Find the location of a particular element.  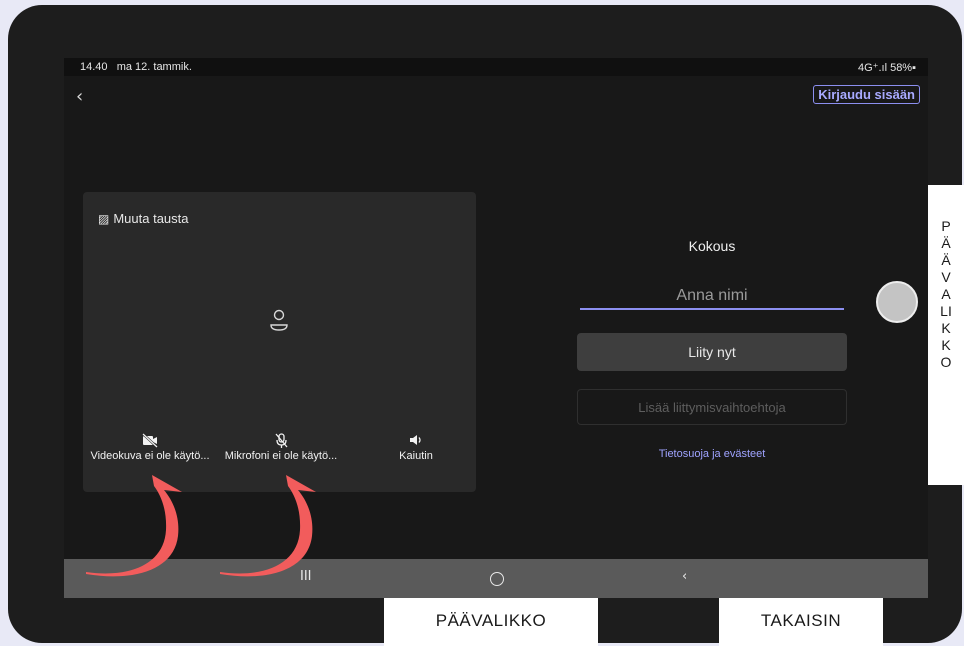

status-indicators: 4G⁺.ıl 58%▪ is located at coordinates (886, 68).